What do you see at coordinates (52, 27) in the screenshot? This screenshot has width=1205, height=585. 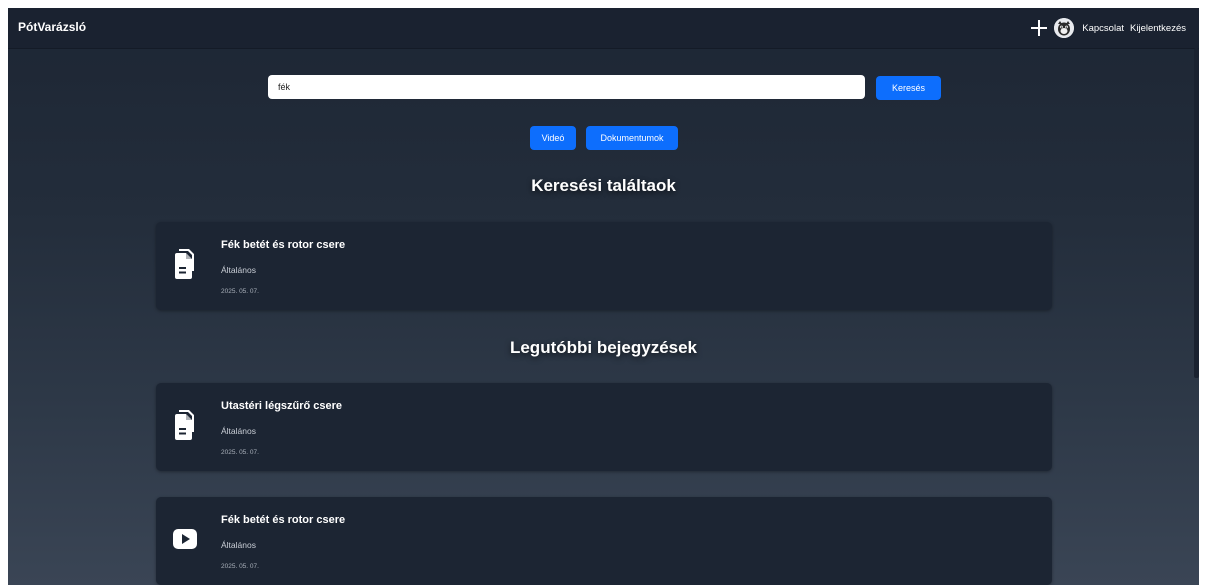 I see `brand-logo: PótVarázsló` at bounding box center [52, 27].